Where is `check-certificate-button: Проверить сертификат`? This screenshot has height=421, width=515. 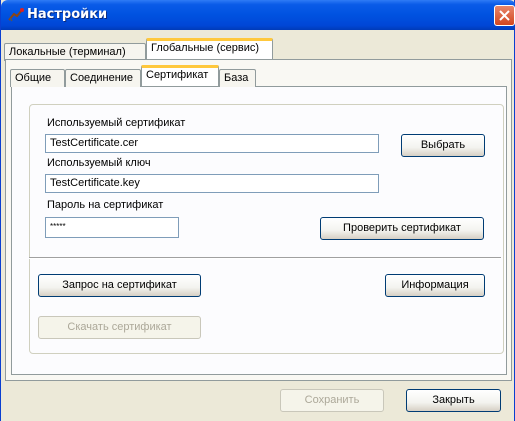 check-certificate-button: Проверить сертификат is located at coordinates (402, 228).